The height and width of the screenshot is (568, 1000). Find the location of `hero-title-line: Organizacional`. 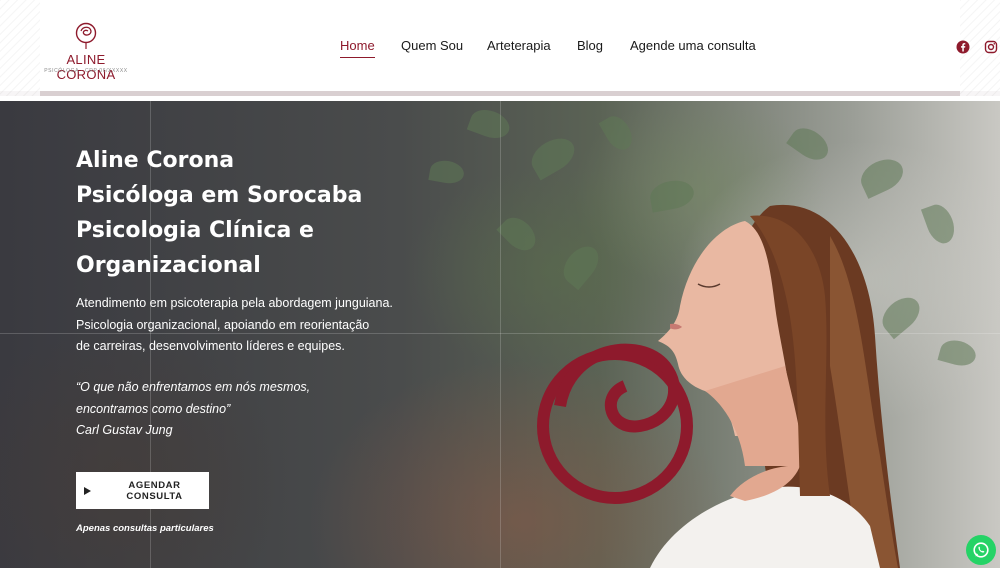

hero-title-line: Organizacional is located at coordinates (168, 265).